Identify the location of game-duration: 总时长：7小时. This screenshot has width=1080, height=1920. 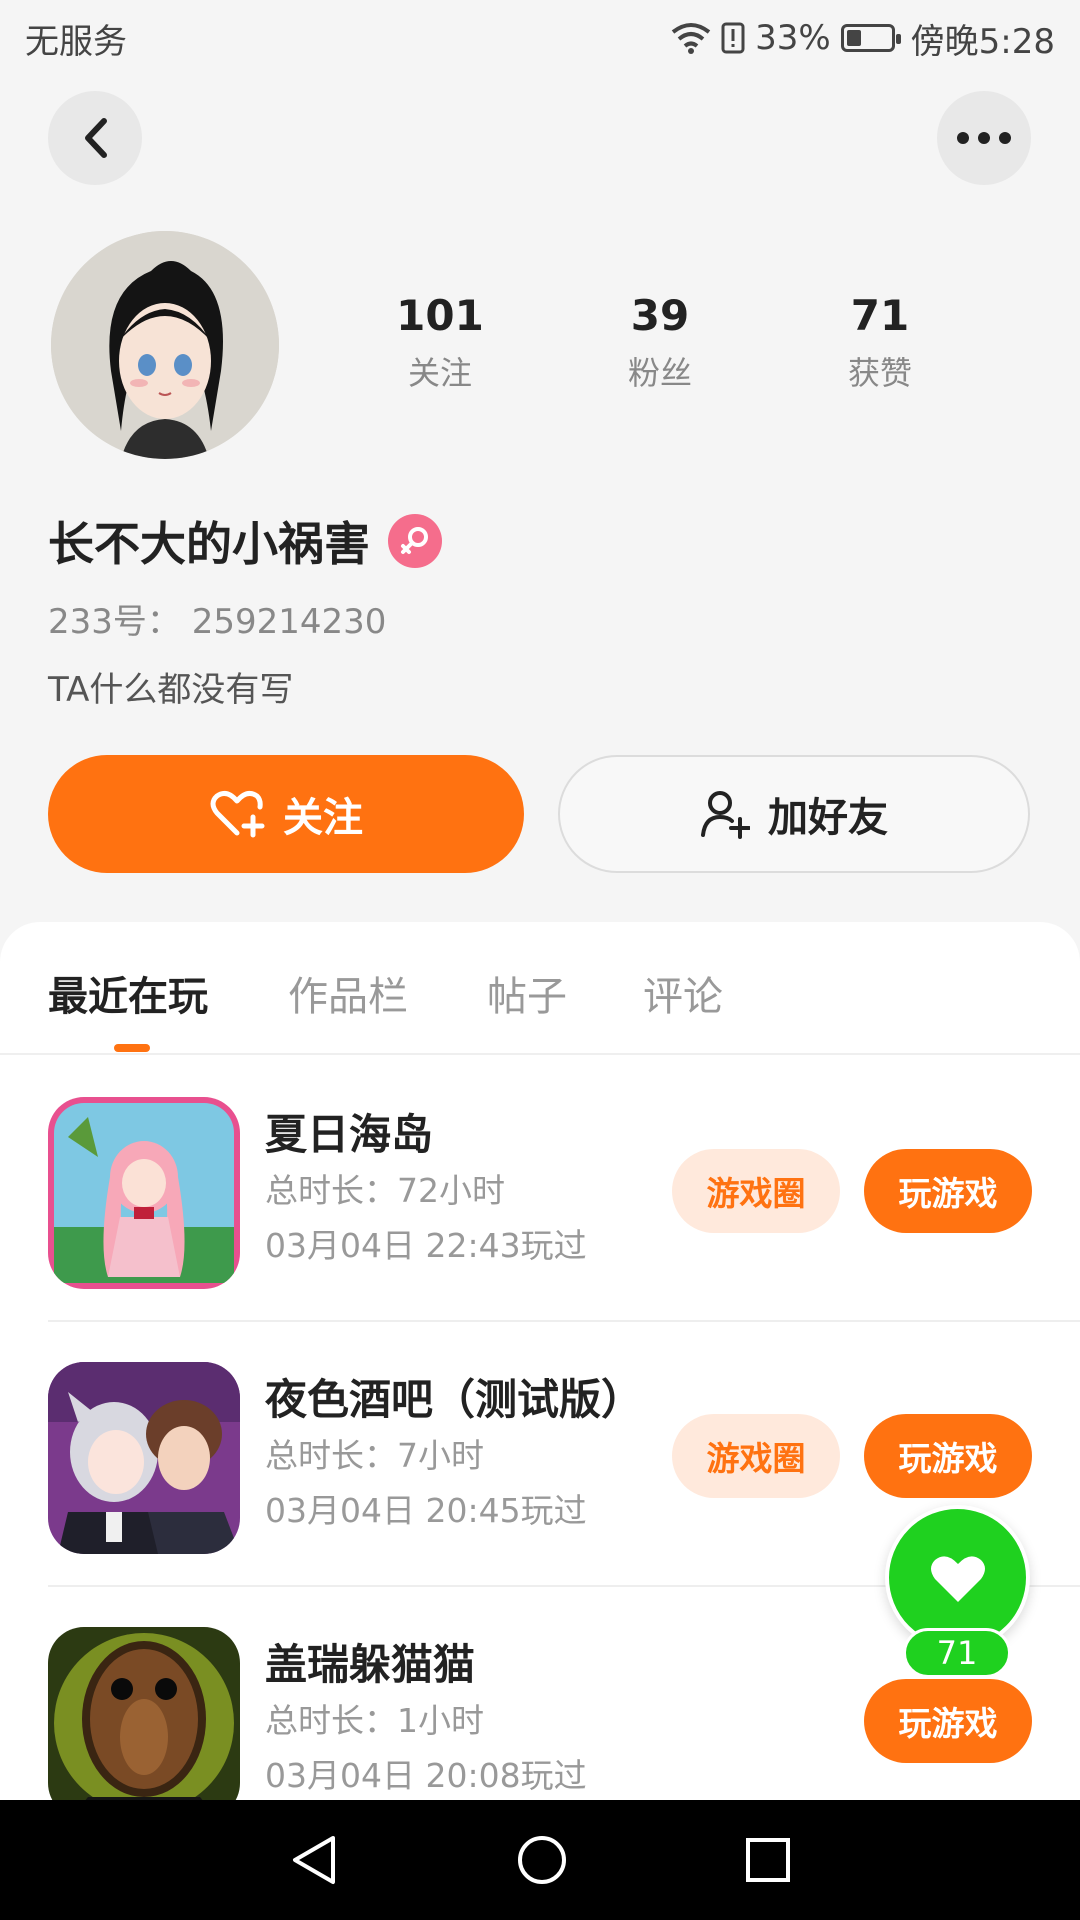
(374, 1455).